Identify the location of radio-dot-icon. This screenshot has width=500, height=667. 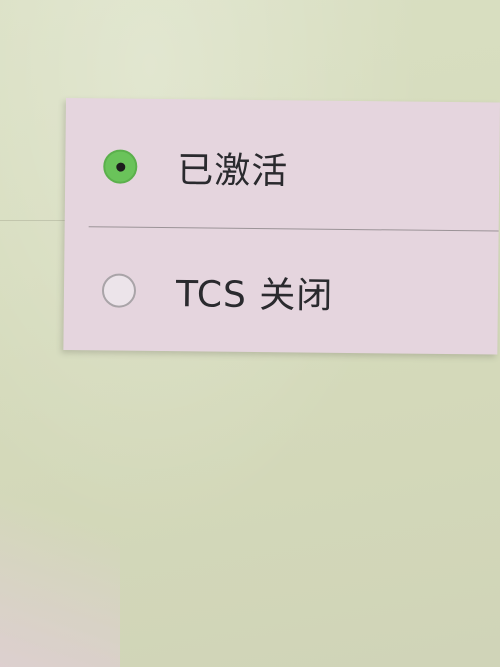
(121, 167).